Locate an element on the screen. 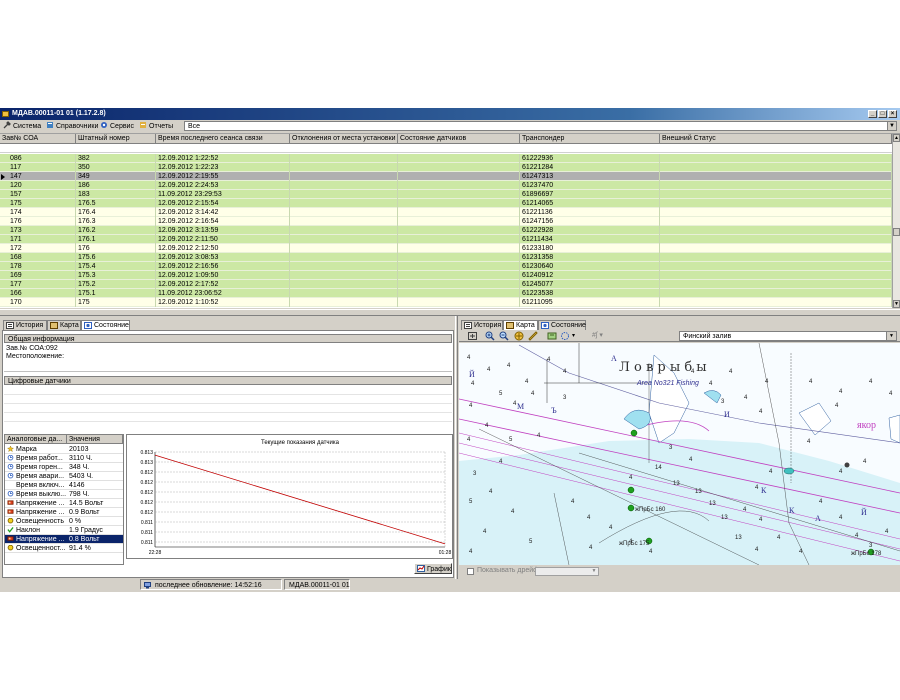  layers-icon is located at coordinates (552, 336).